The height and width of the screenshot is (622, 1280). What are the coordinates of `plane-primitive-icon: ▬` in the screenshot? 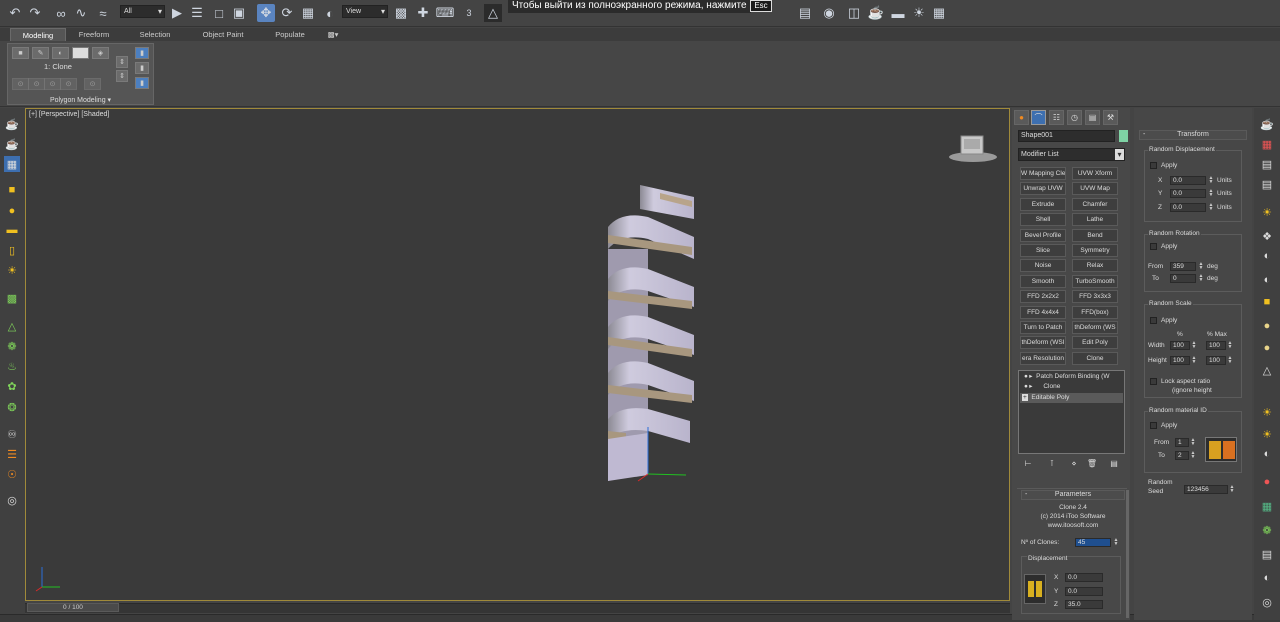 It's located at (12, 230).